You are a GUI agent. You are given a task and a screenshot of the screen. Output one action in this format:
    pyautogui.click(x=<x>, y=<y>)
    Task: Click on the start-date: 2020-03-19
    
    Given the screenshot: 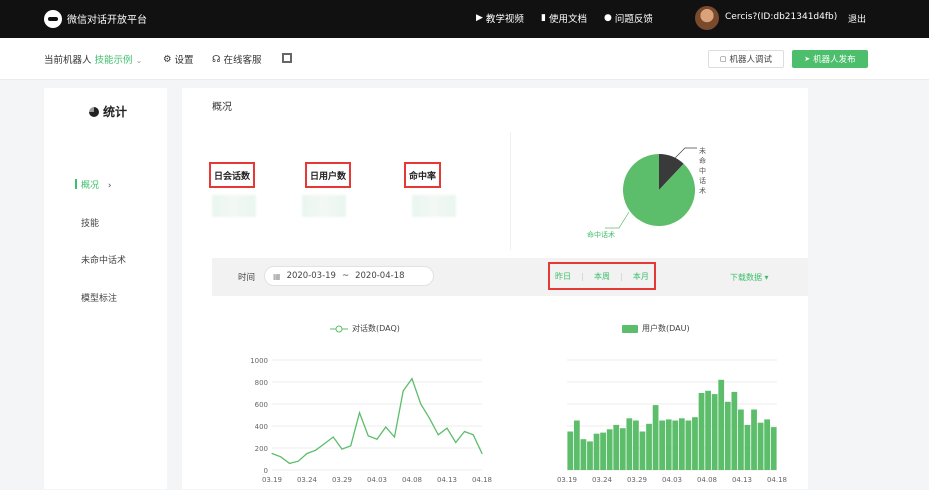 What is the action you would take?
    pyautogui.click(x=311, y=276)
    